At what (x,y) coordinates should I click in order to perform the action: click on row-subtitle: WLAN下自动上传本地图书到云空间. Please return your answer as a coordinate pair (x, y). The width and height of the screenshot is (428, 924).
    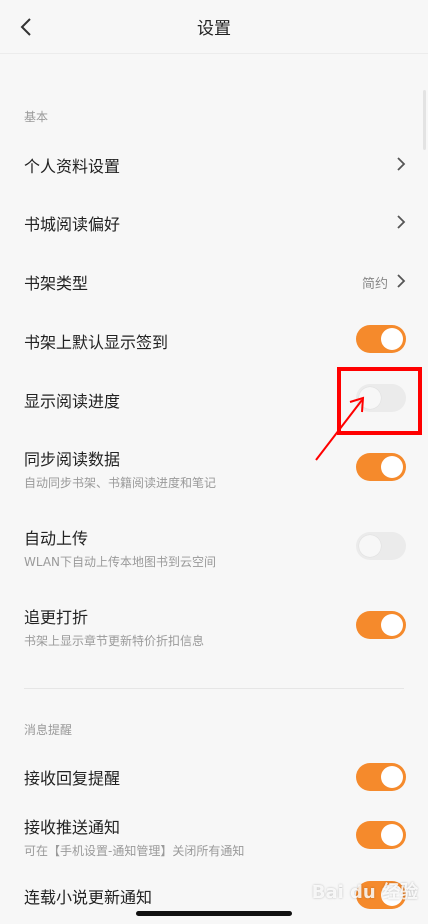
    Looking at the image, I should click on (120, 562).